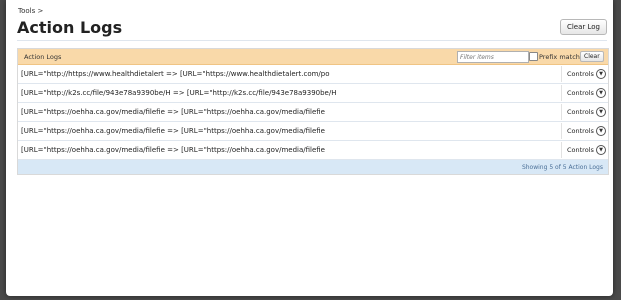 The height and width of the screenshot is (300, 621). I want to click on list-footer: Showing 5 of 5 Action Logs, so click(313, 167).